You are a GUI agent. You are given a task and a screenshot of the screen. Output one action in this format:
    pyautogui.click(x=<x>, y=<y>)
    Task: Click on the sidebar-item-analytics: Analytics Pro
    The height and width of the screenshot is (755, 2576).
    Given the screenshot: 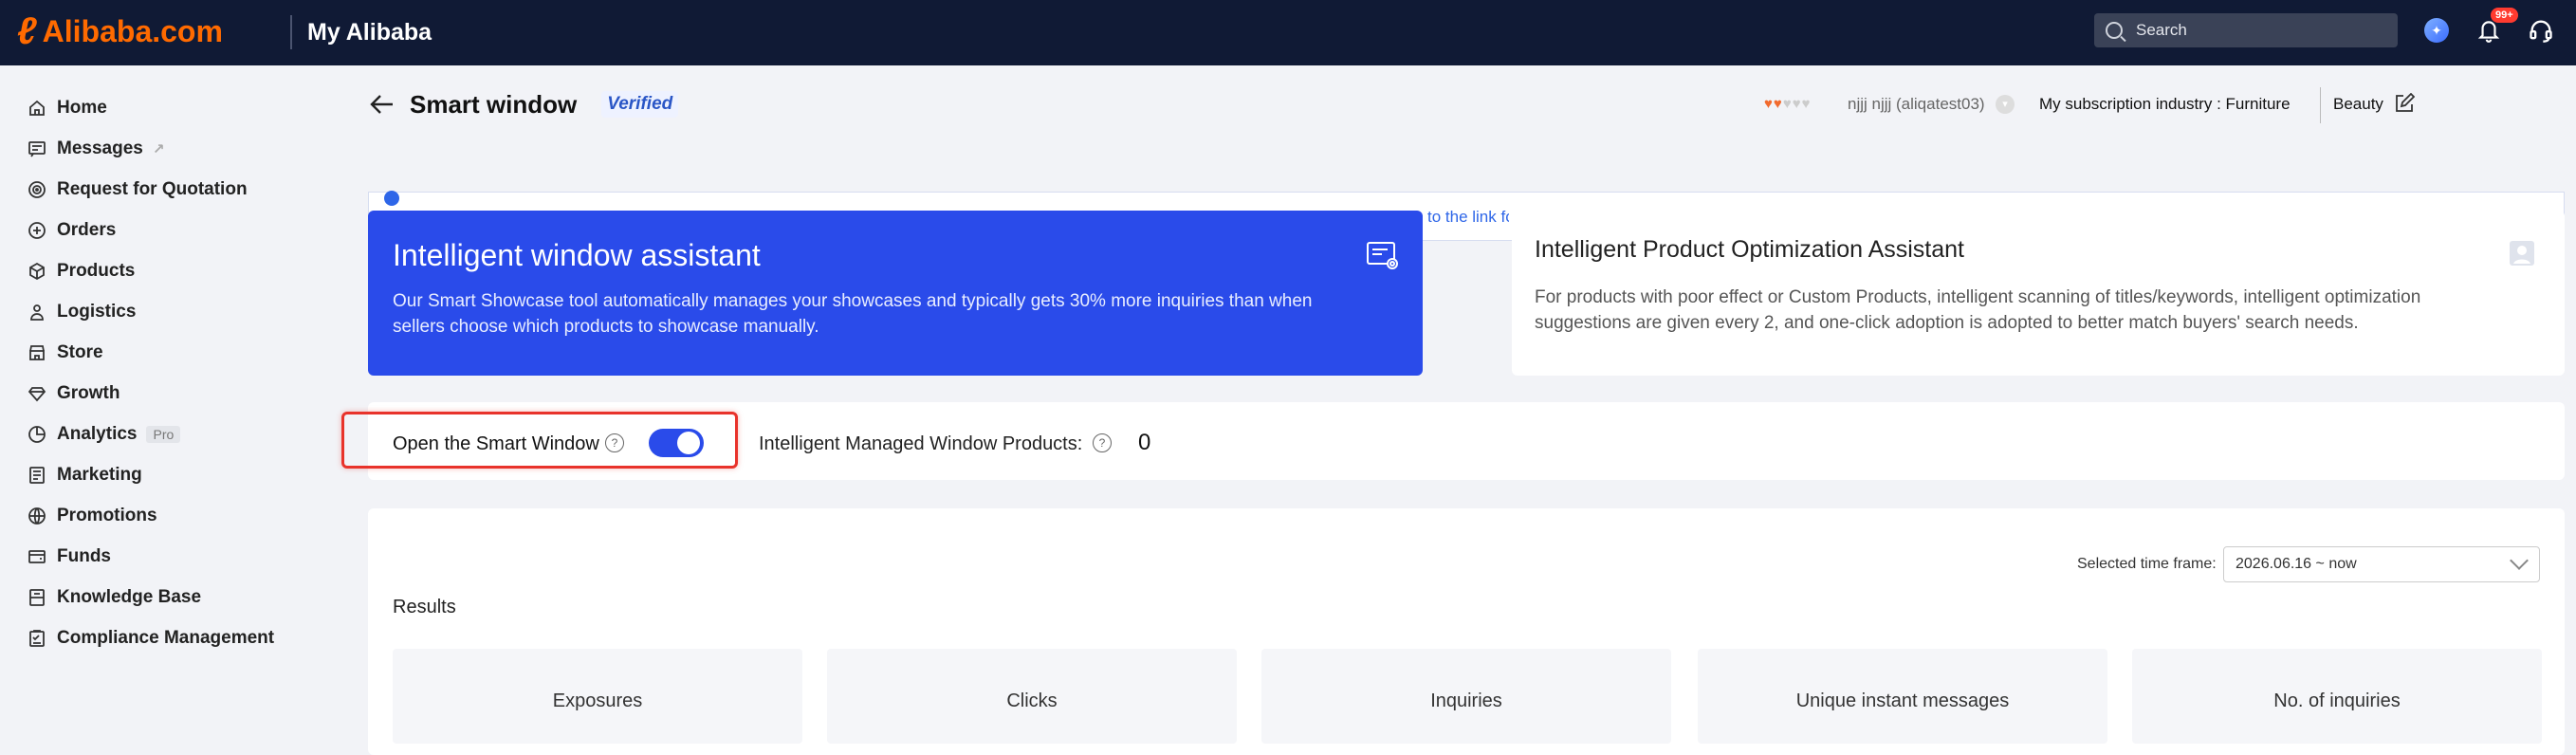 What is the action you would take?
    pyautogui.click(x=104, y=435)
    